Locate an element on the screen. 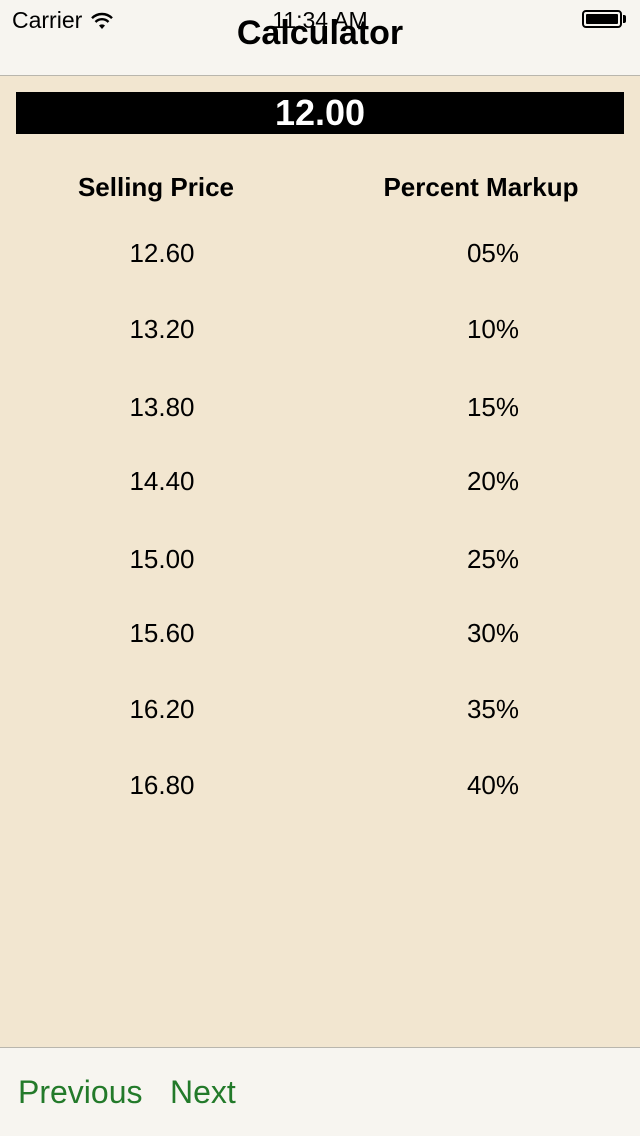 This screenshot has height=1136, width=640. percent-markup-cell: 10% is located at coordinates (493, 329).